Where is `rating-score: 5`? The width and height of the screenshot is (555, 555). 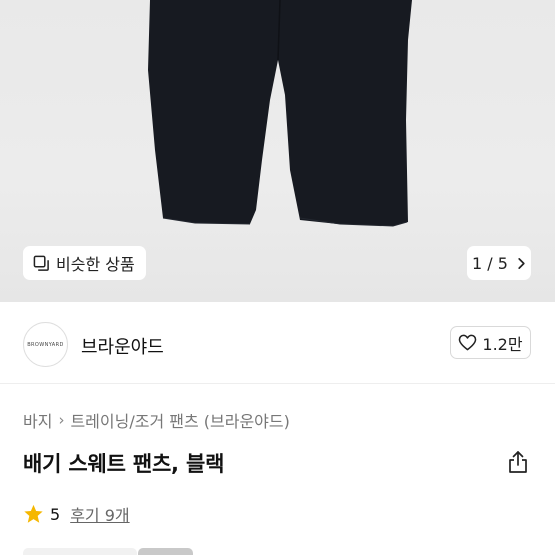
rating-score: 5 is located at coordinates (55, 514).